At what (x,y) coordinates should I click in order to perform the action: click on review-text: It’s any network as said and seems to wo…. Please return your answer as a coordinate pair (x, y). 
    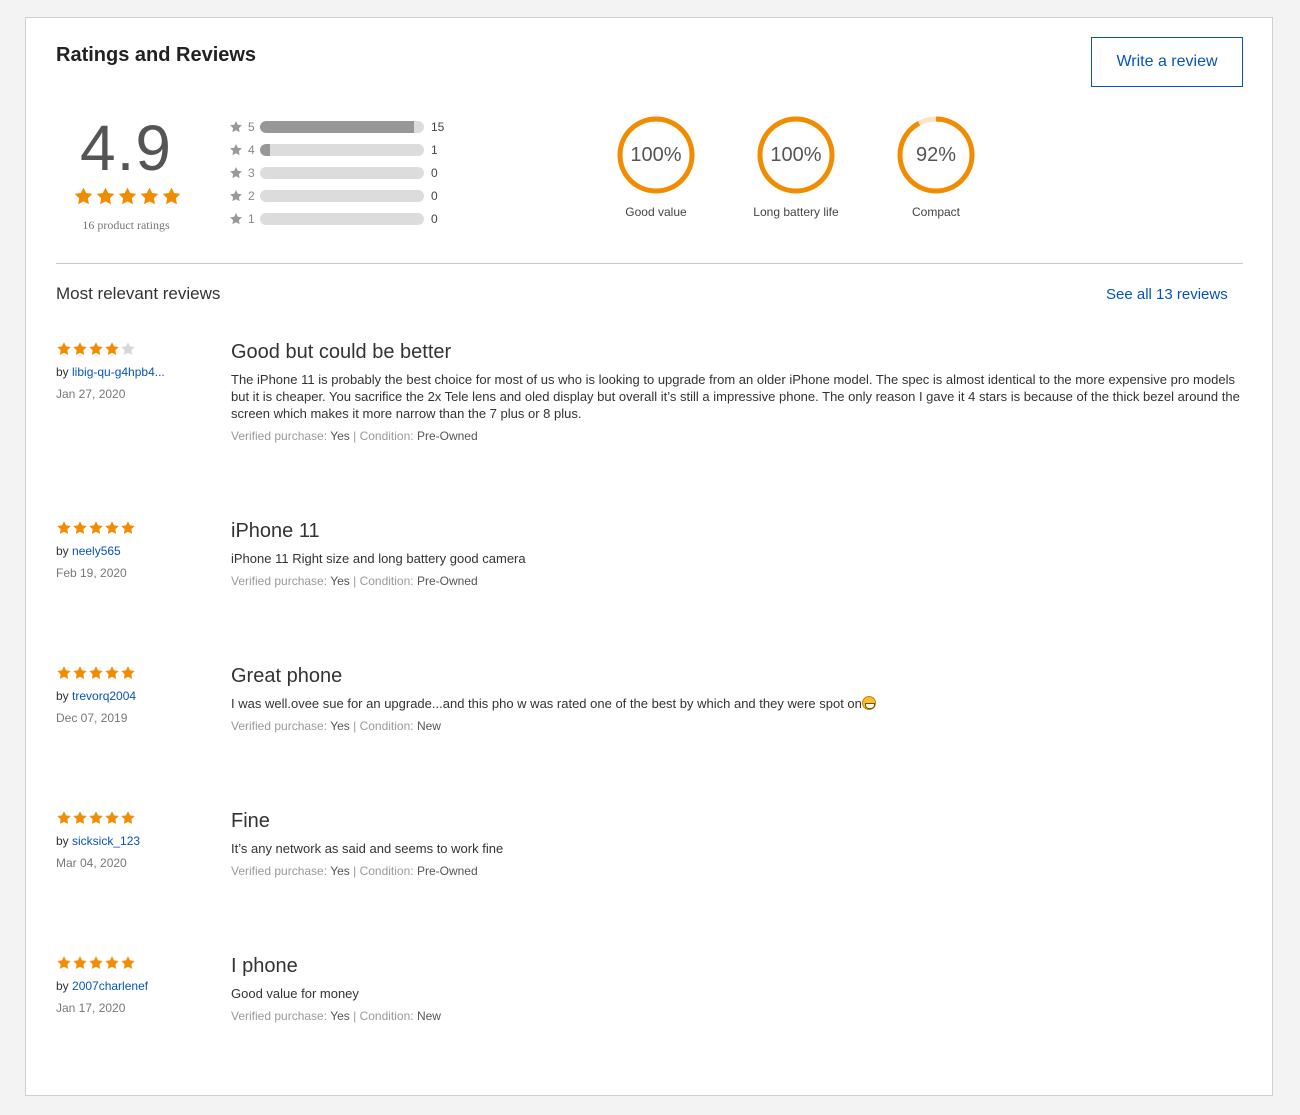
    Looking at the image, I should click on (367, 848).